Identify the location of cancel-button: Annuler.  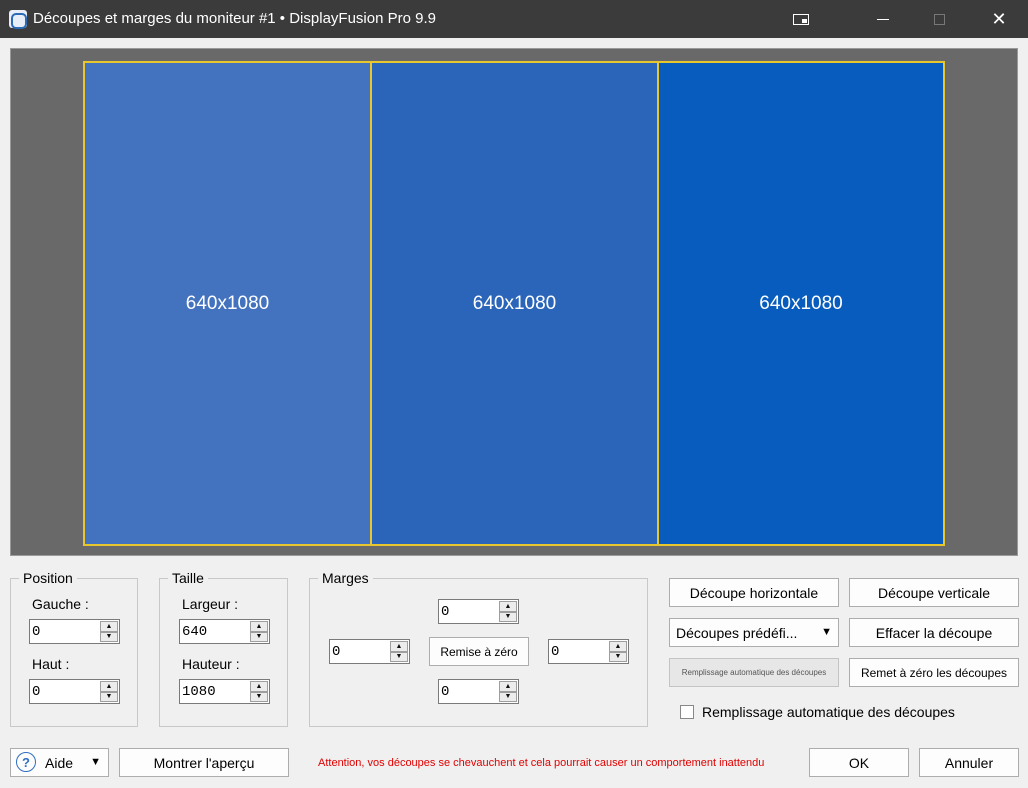
(969, 762).